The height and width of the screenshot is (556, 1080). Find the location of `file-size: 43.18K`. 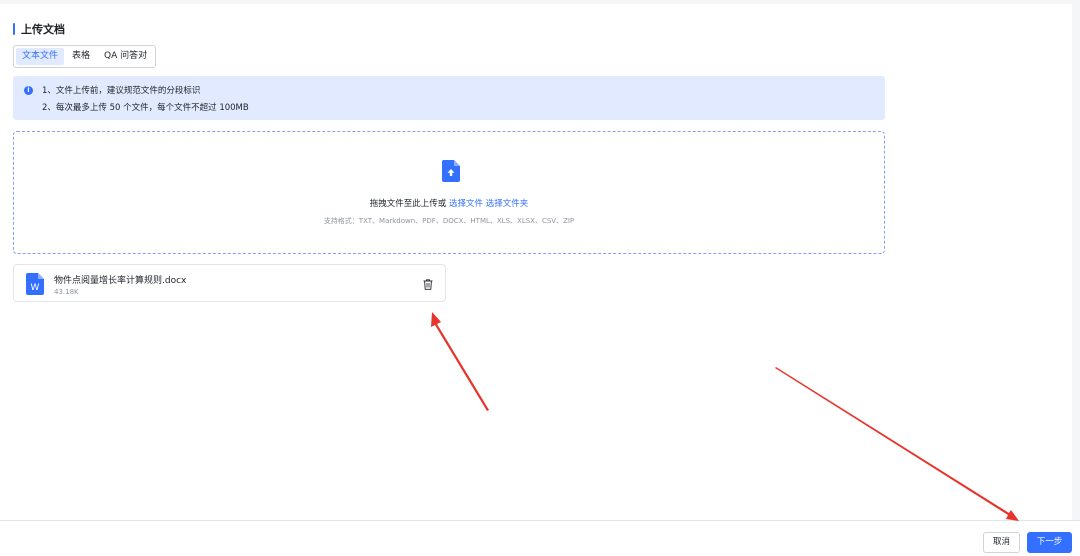

file-size: 43.18K is located at coordinates (66, 292).